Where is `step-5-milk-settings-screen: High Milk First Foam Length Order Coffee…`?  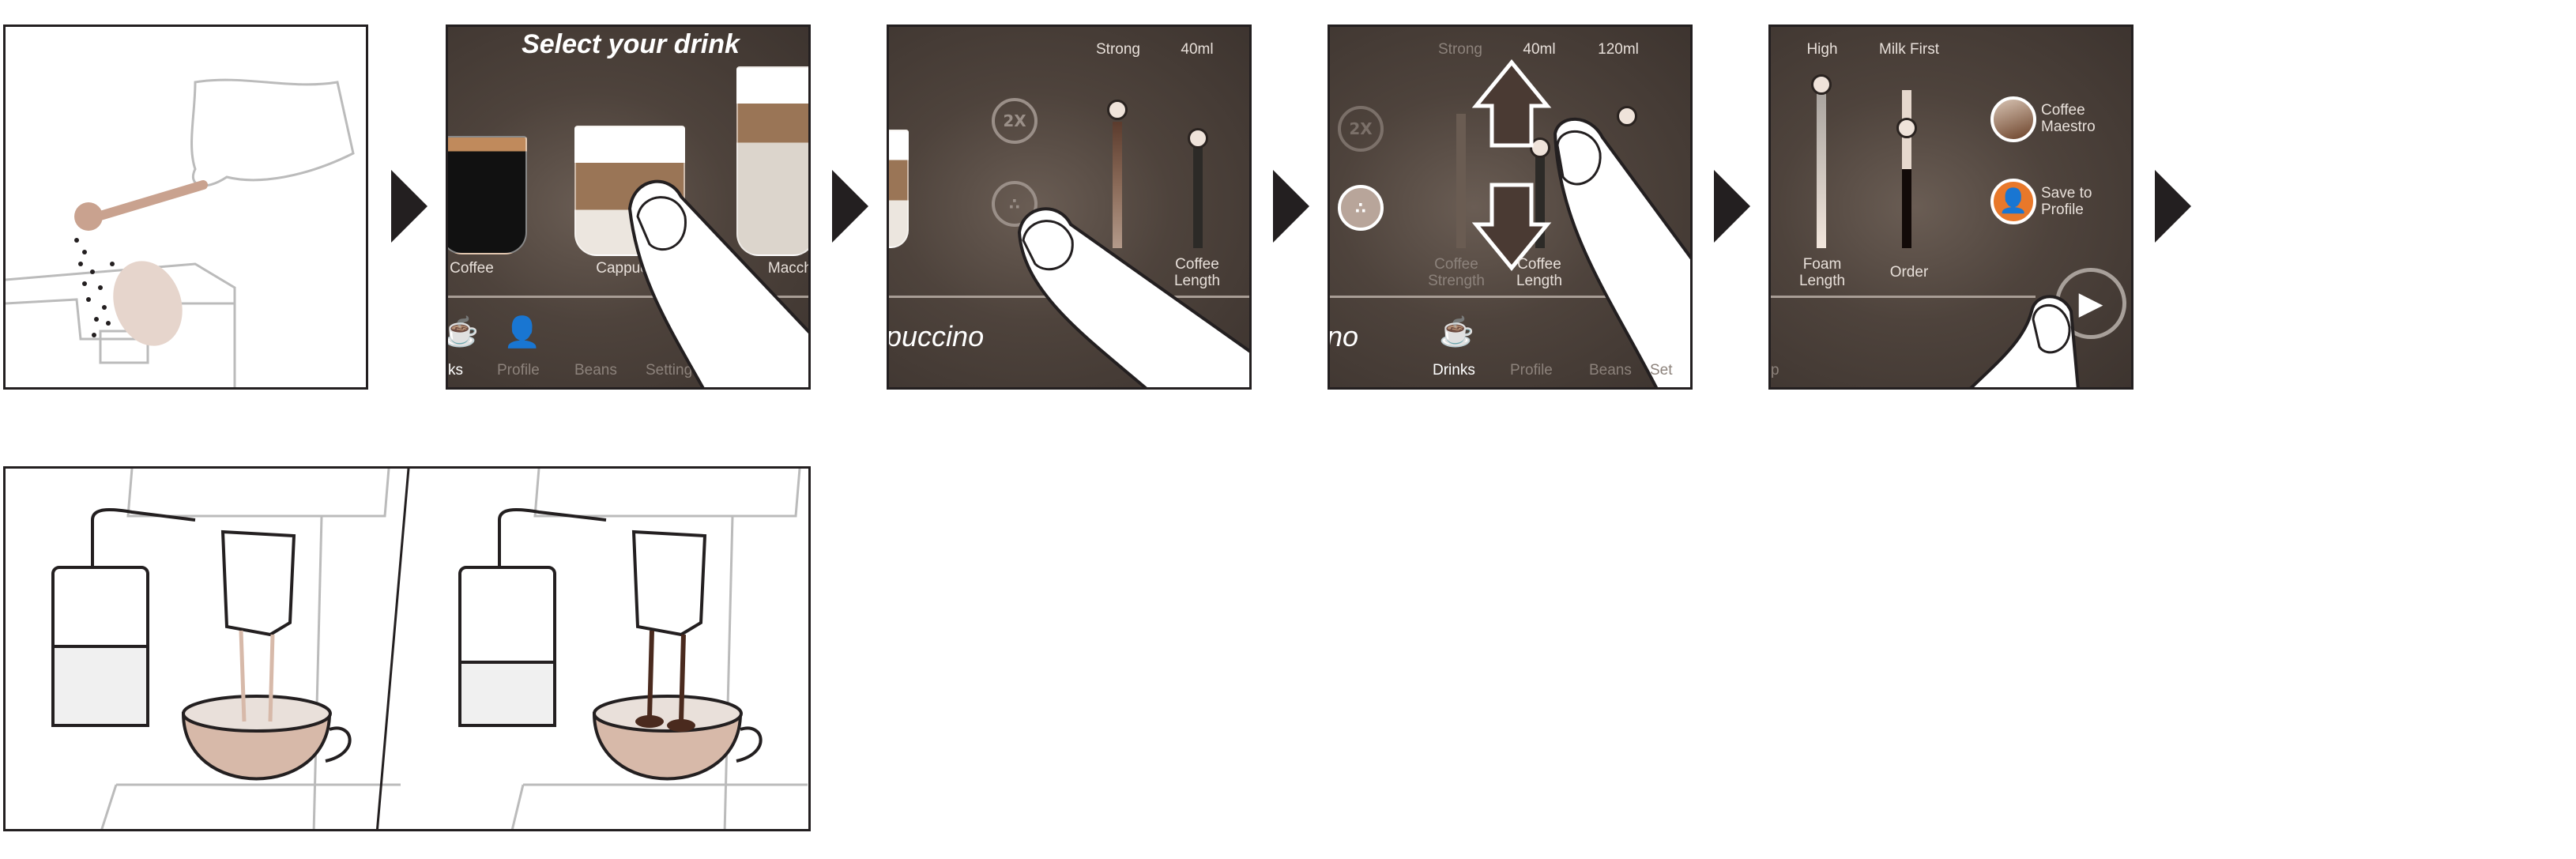
step-5-milk-settings-screen: High Milk First Foam Length Order Coffee… is located at coordinates (1950, 207).